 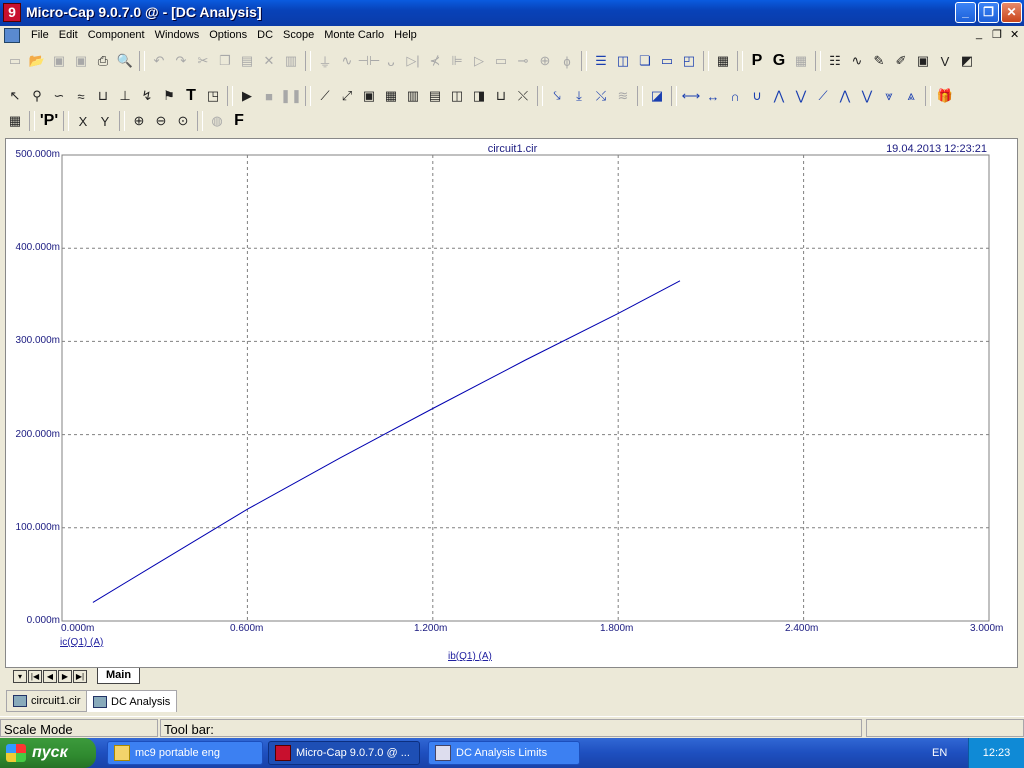 What do you see at coordinates (867, 96) in the screenshot?
I see `multi-2-icon: ⋁` at bounding box center [867, 96].